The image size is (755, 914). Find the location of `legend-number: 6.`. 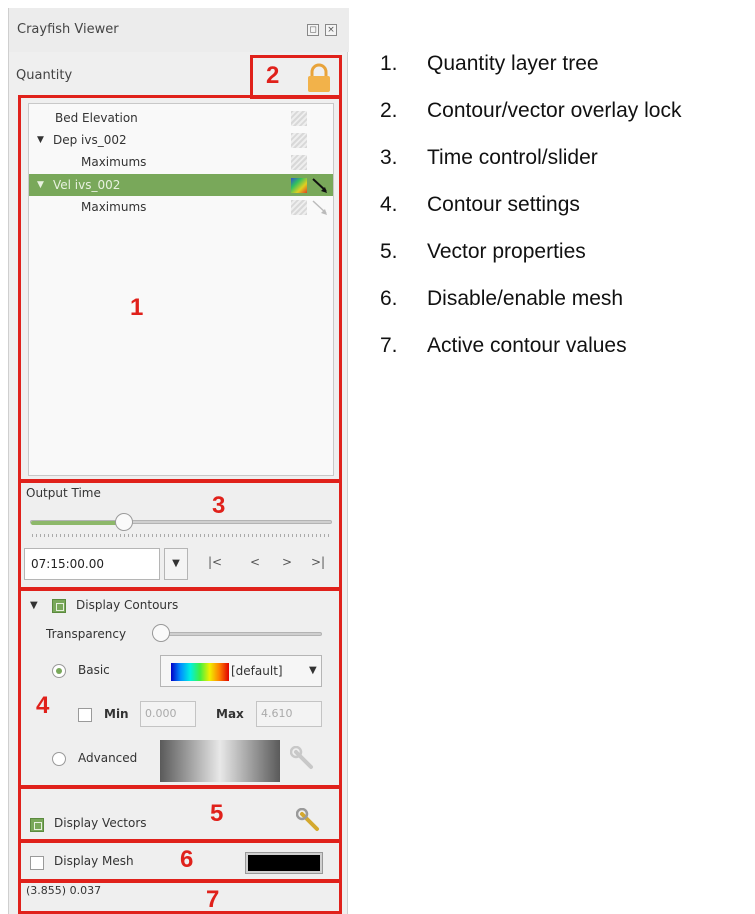

legend-number: 6. is located at coordinates (389, 298).